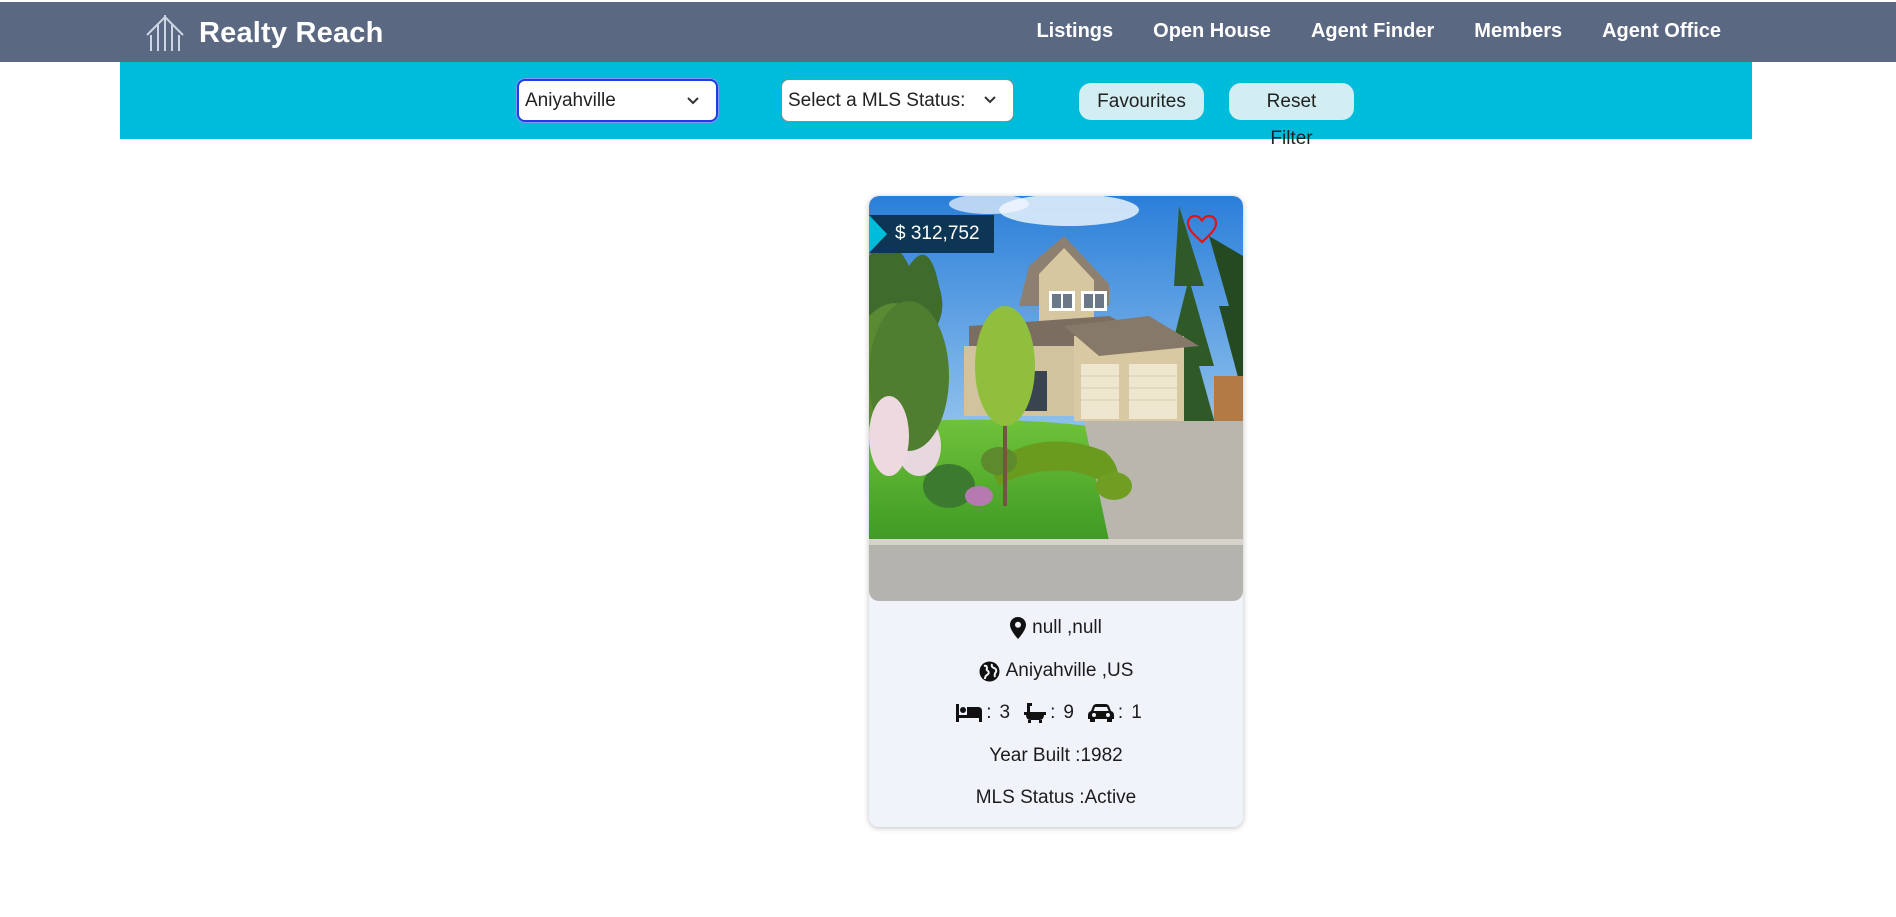 This screenshot has width=1896, height=917. Describe the element at coordinates (617, 100) in the screenshot. I see `city-select: Aniyahville` at that location.